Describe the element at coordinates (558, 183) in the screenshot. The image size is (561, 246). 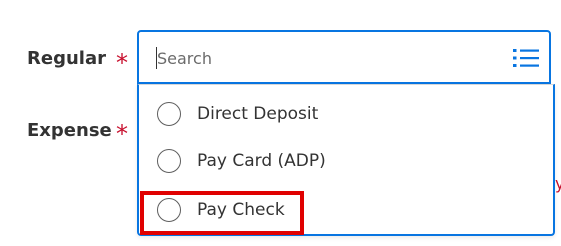
I see `clipped-error-text-fragment: y` at that location.